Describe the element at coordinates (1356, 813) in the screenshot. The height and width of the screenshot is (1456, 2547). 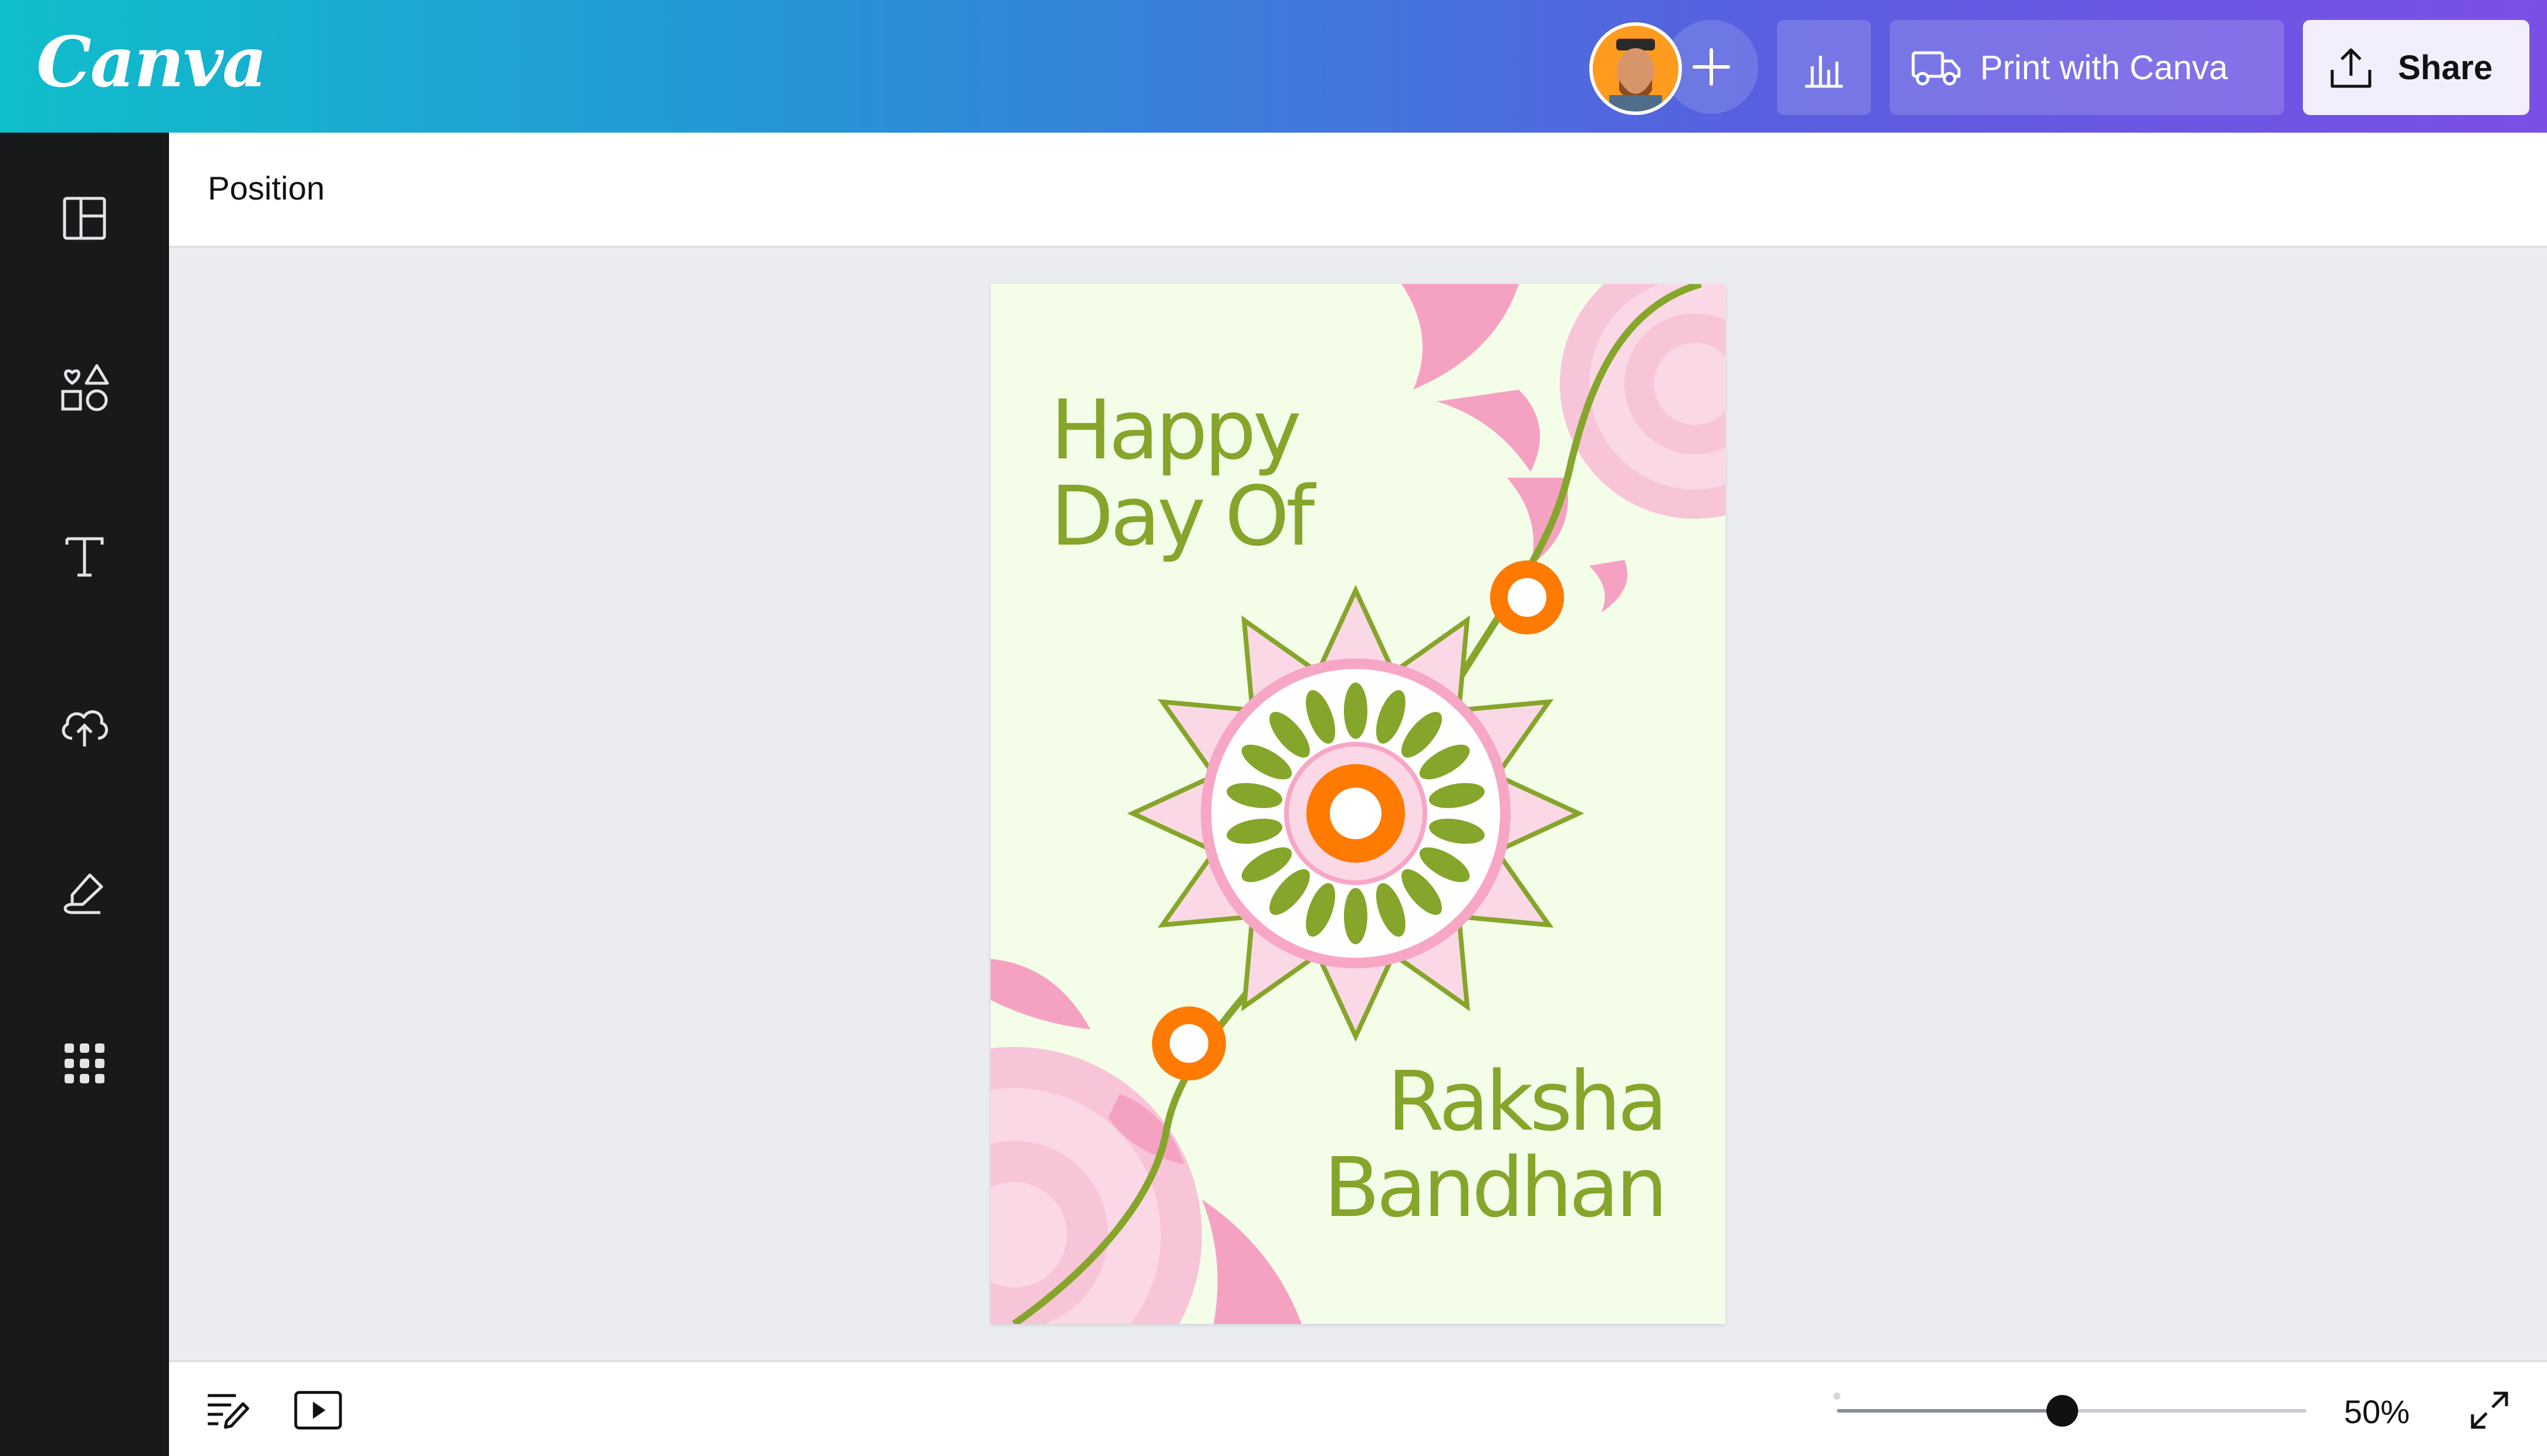
I see `rakhi-flower` at that location.